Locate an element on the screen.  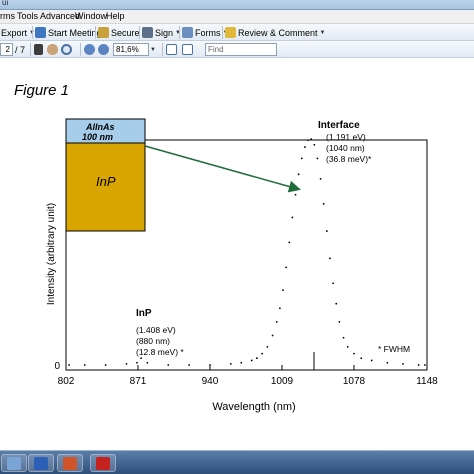
review-comment-button: Review & Comment ▼ is located at coordinates (275, 32).